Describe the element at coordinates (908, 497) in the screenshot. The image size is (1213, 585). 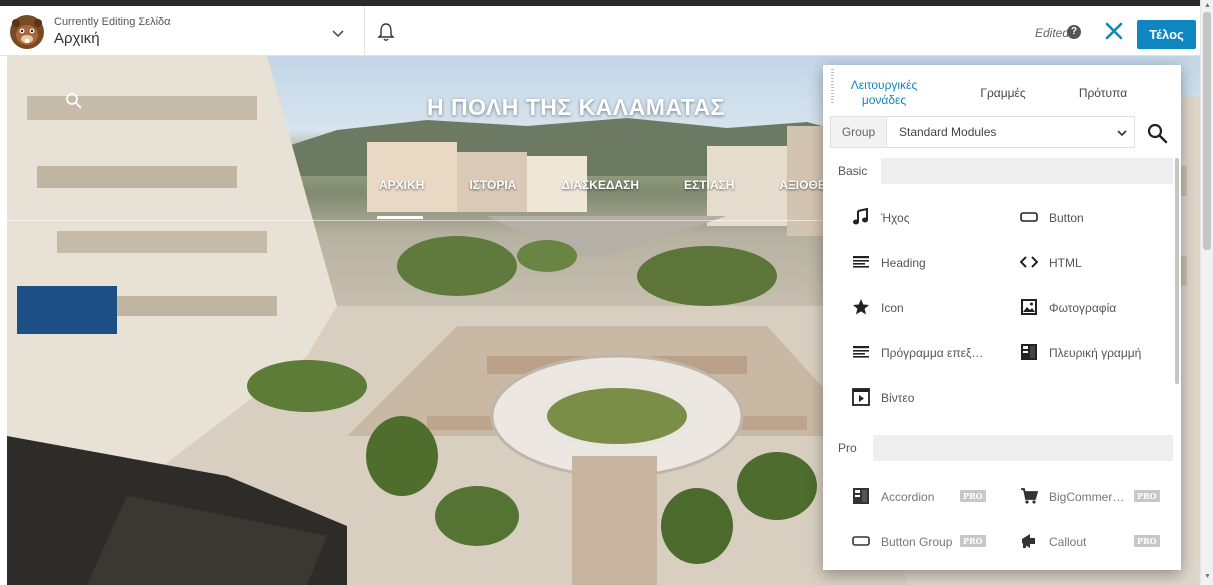
I see `module-label: Accordion` at that location.